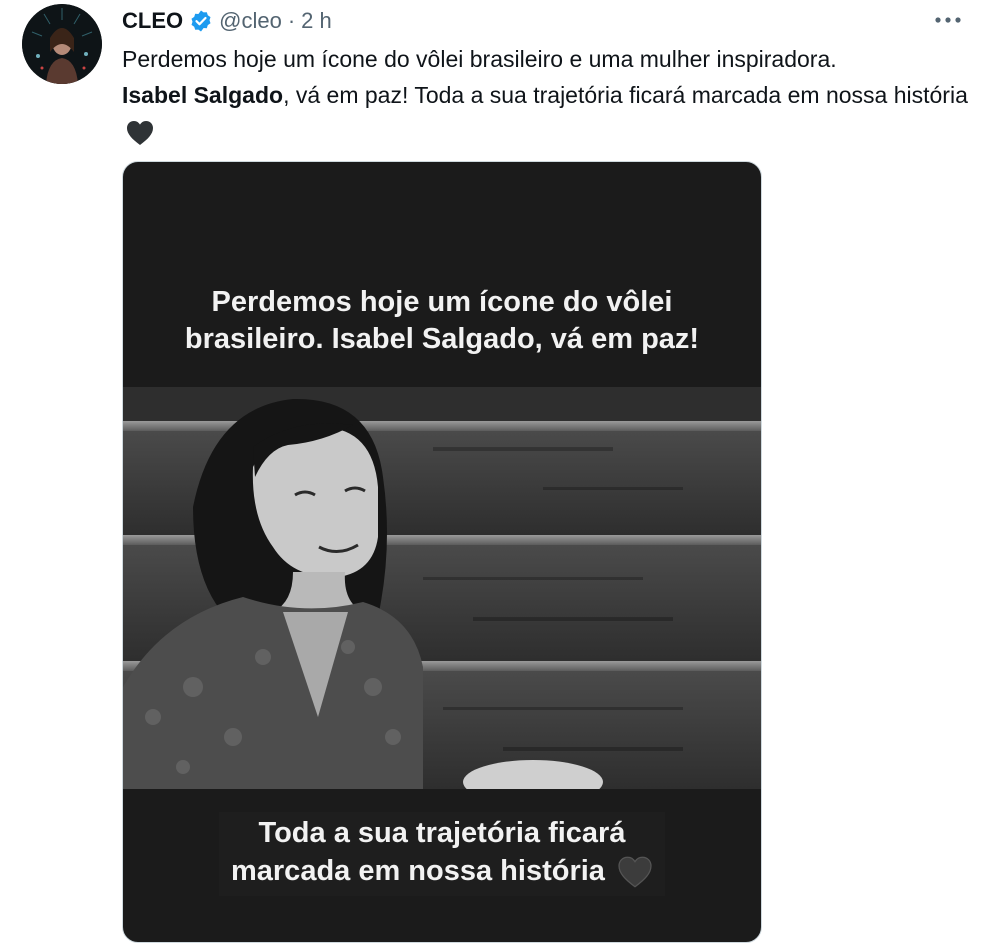 This screenshot has width=984, height=943. I want to click on avatar, so click(62, 44).